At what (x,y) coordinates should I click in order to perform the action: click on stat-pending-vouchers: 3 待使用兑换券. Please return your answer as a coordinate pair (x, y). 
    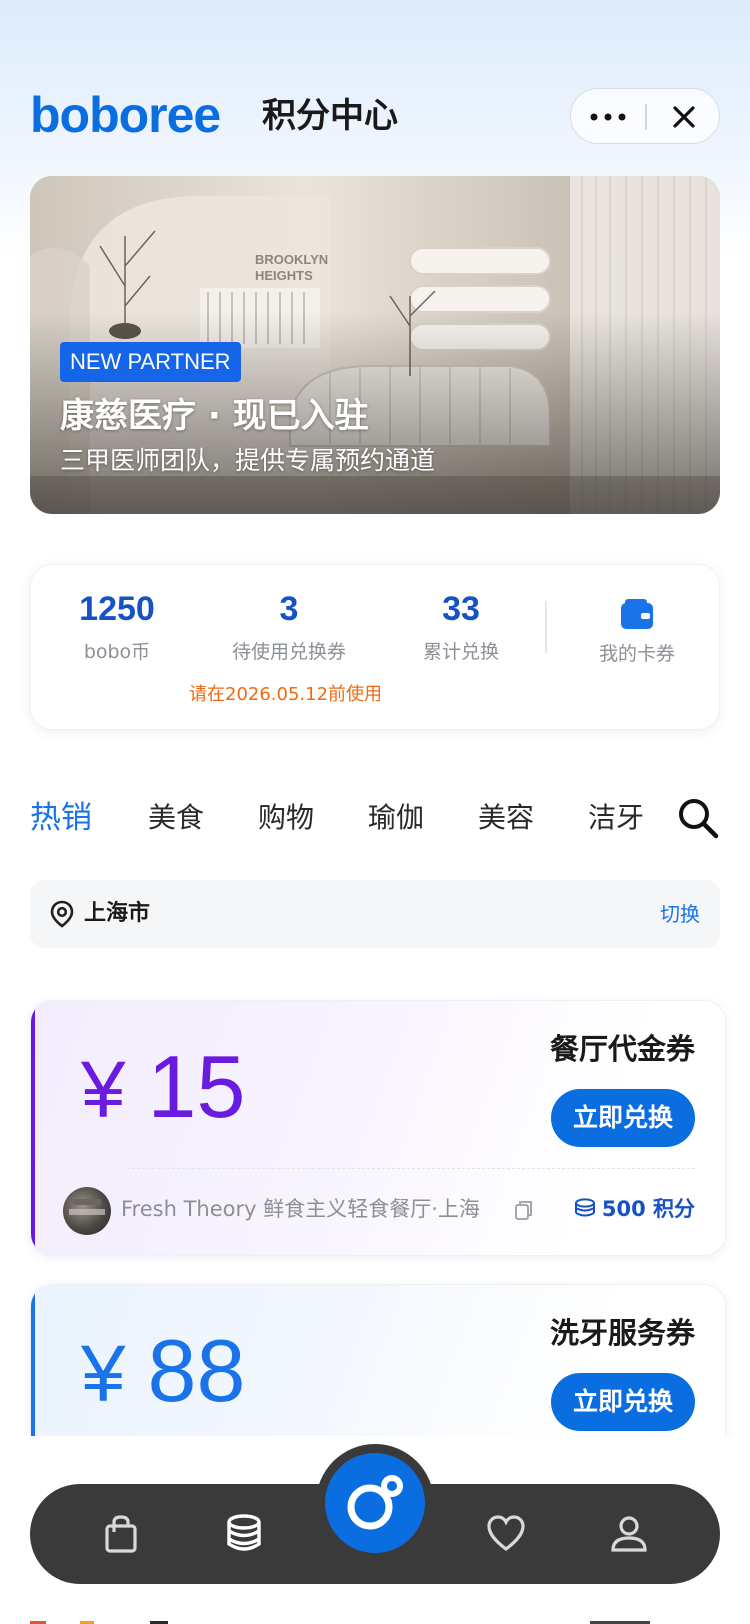
    Looking at the image, I should click on (289, 627).